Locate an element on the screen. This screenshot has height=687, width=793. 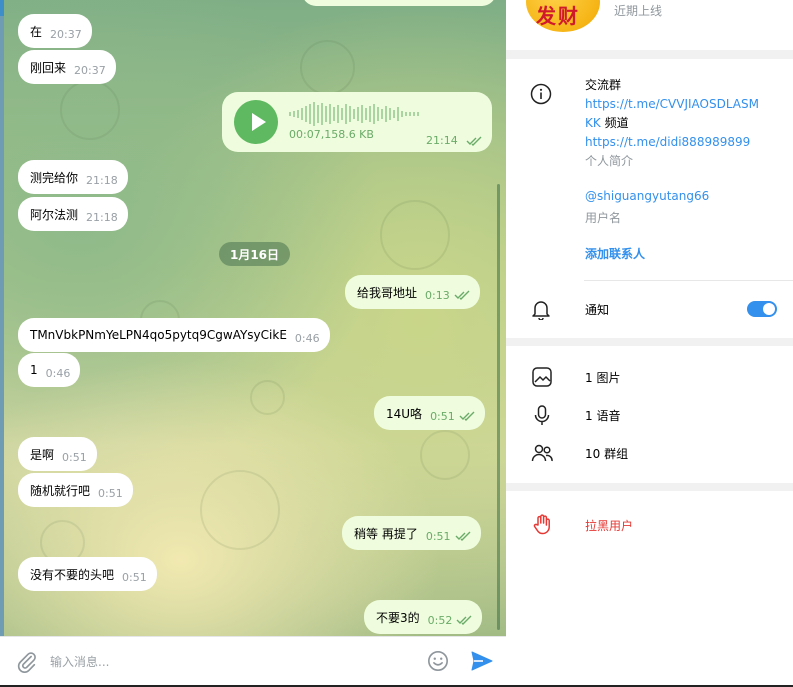
media-row-voice: 1 语音 is located at coordinates (649, 415).